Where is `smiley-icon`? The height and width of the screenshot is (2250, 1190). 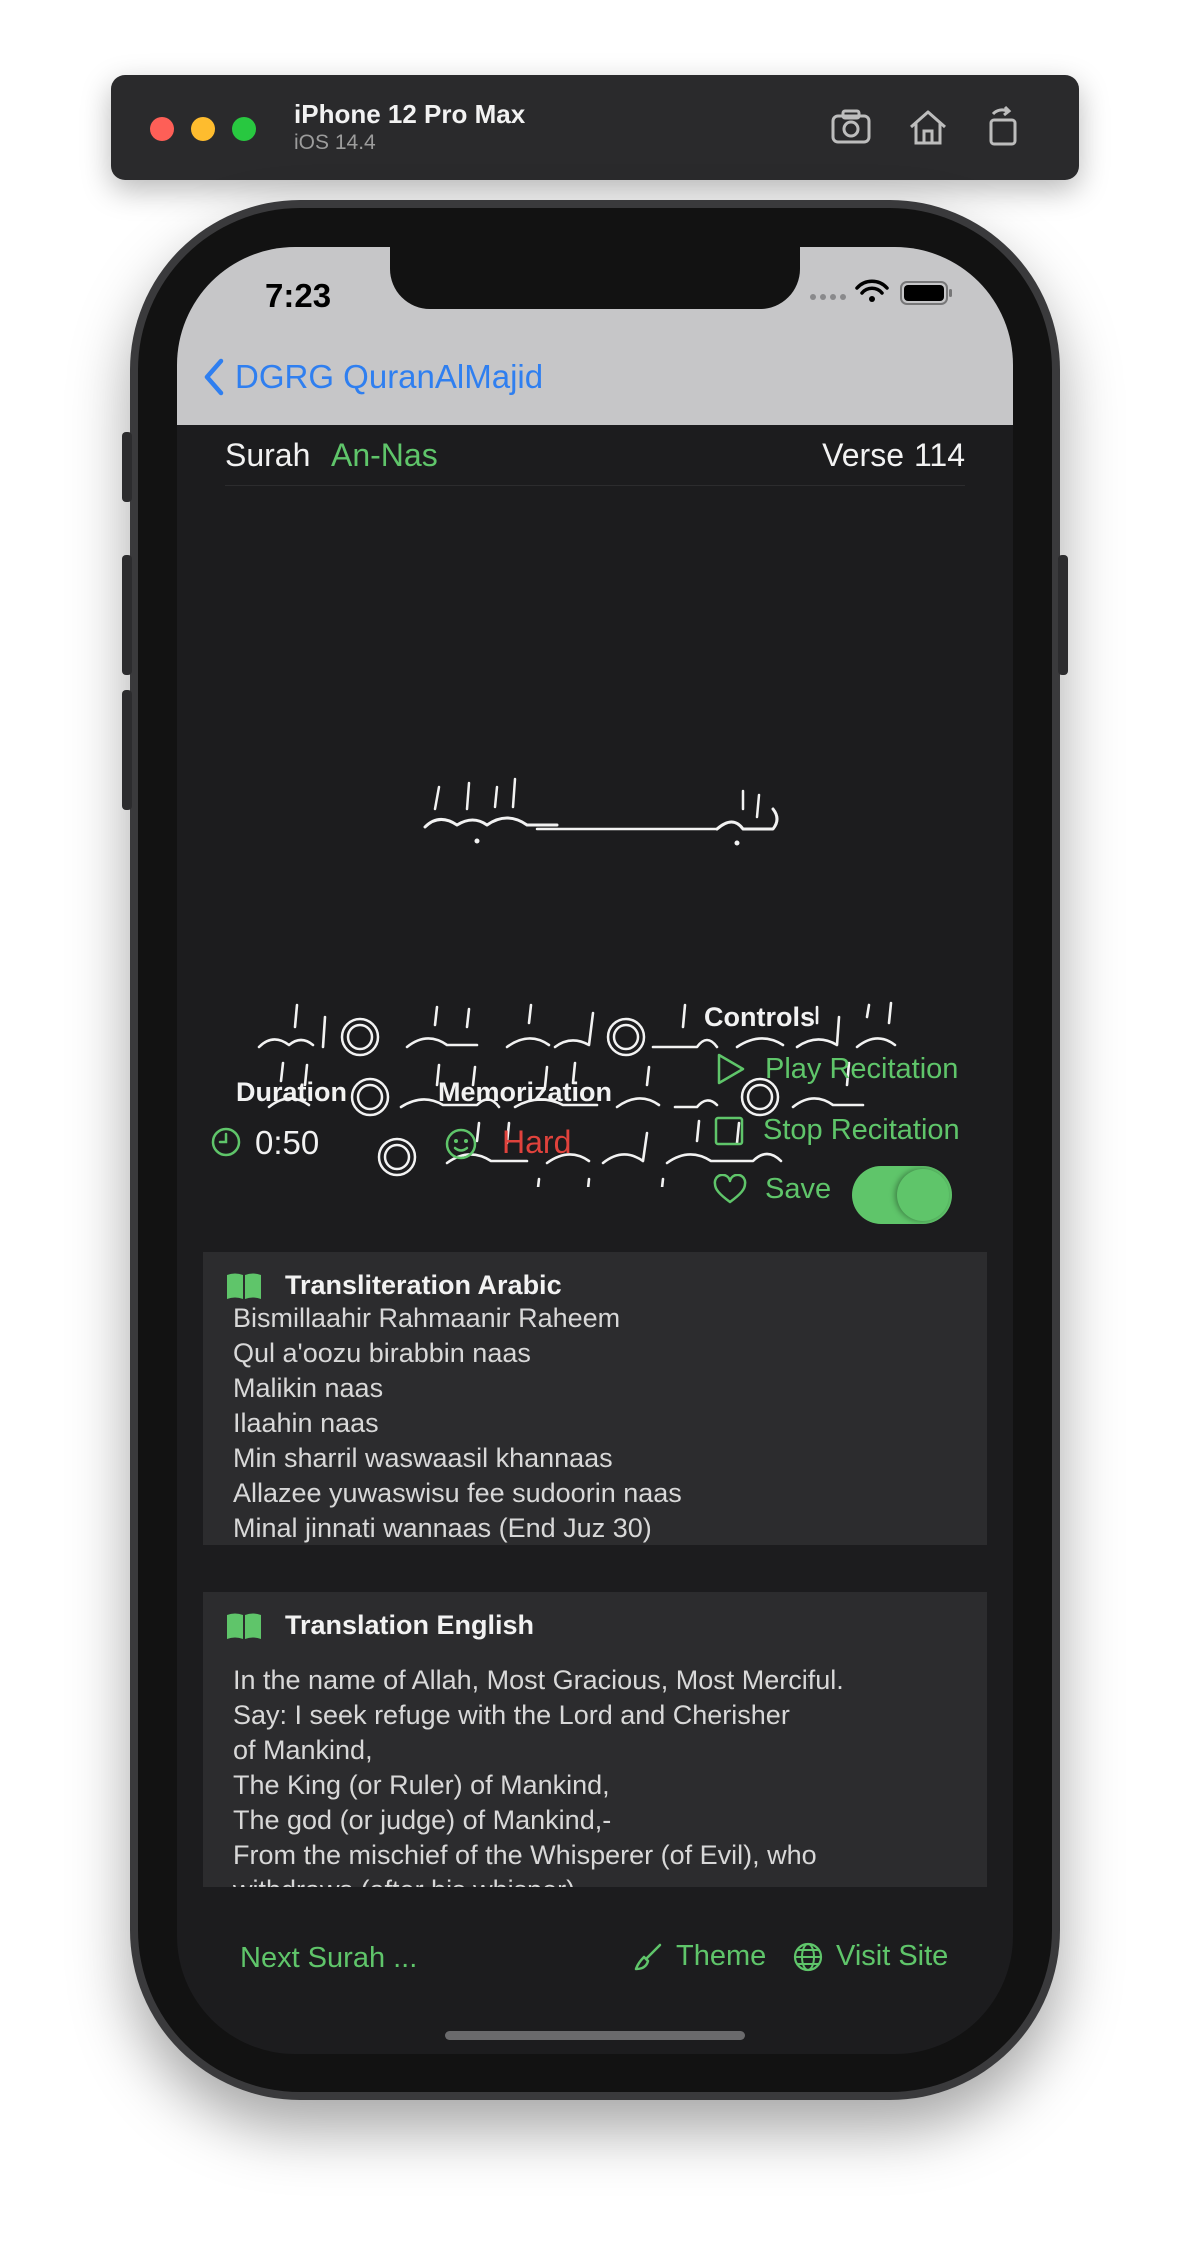 smiley-icon is located at coordinates (461, 1144).